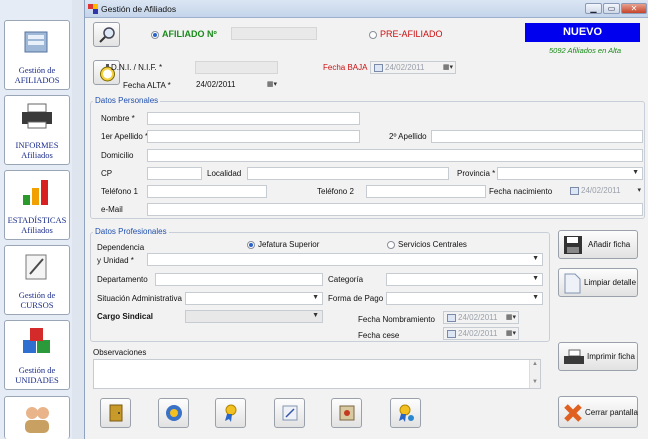  Describe the element at coordinates (573, 413) in the screenshot. I see `close-x-icon` at that location.